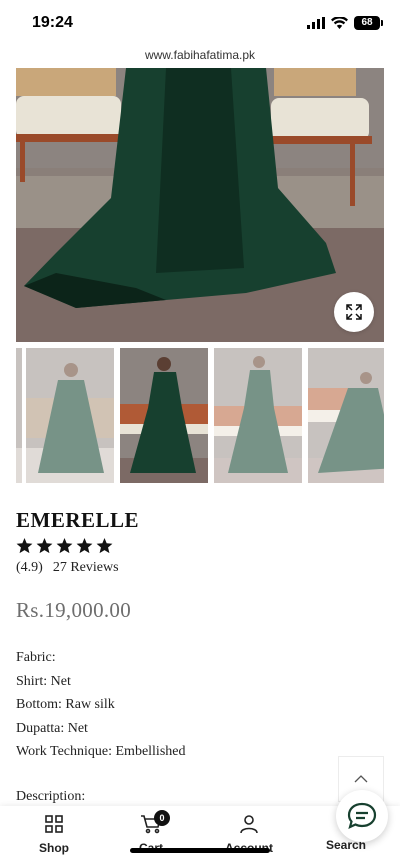 The height and width of the screenshot is (864, 400). What do you see at coordinates (249, 824) in the screenshot?
I see `user-icon` at bounding box center [249, 824].